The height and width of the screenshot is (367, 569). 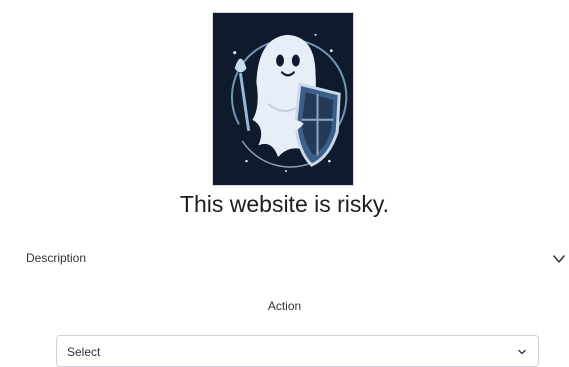 I want to click on description-label: Description, so click(x=56, y=258).